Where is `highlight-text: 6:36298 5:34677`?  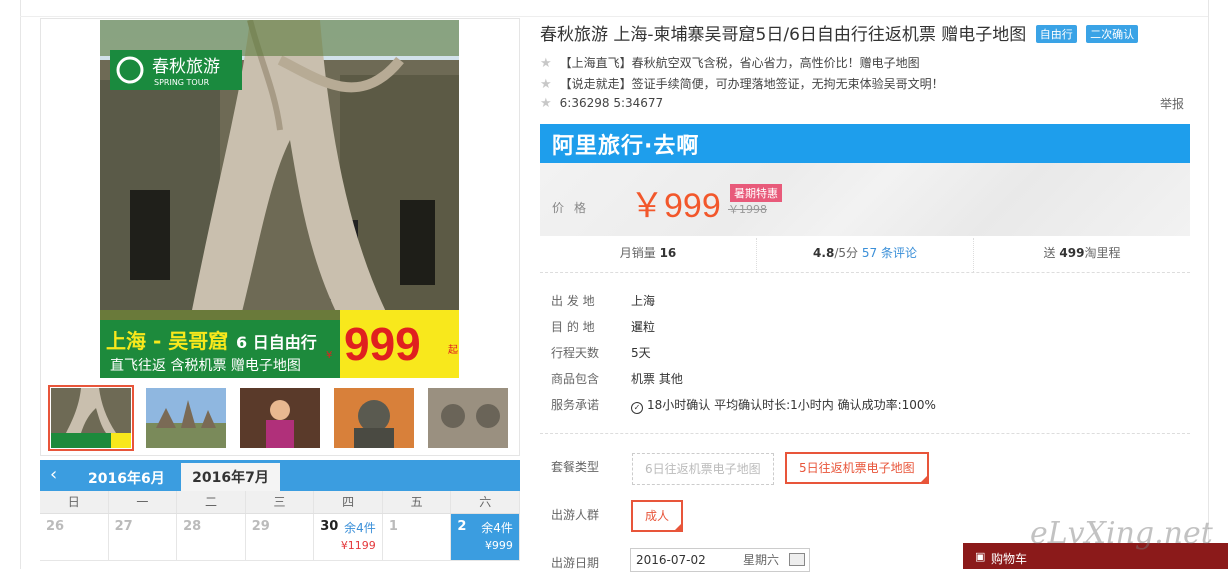 highlight-text: 6:36298 5:34677 is located at coordinates (611, 103).